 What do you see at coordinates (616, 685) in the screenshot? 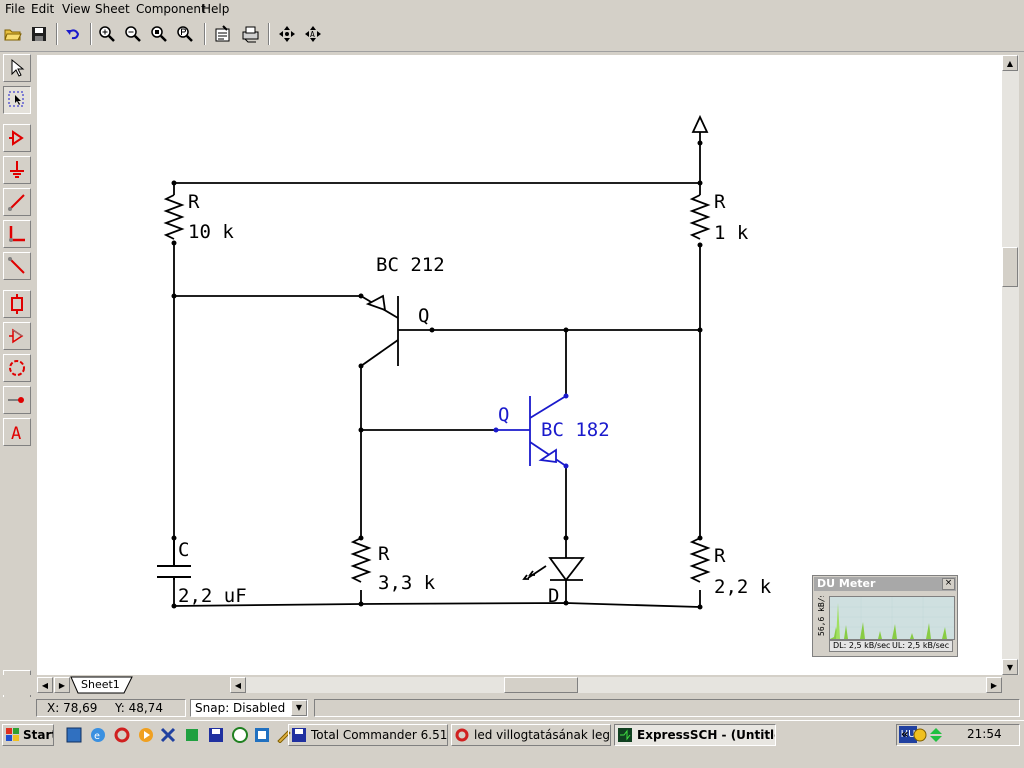
I see `horizontal-scrollbar` at bounding box center [616, 685].